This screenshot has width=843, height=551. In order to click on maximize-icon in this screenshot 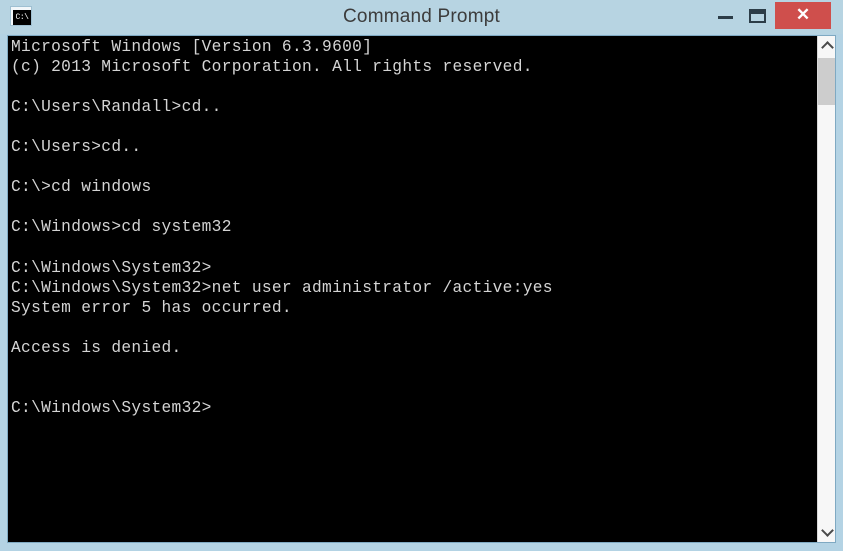, I will do `click(757, 16)`.